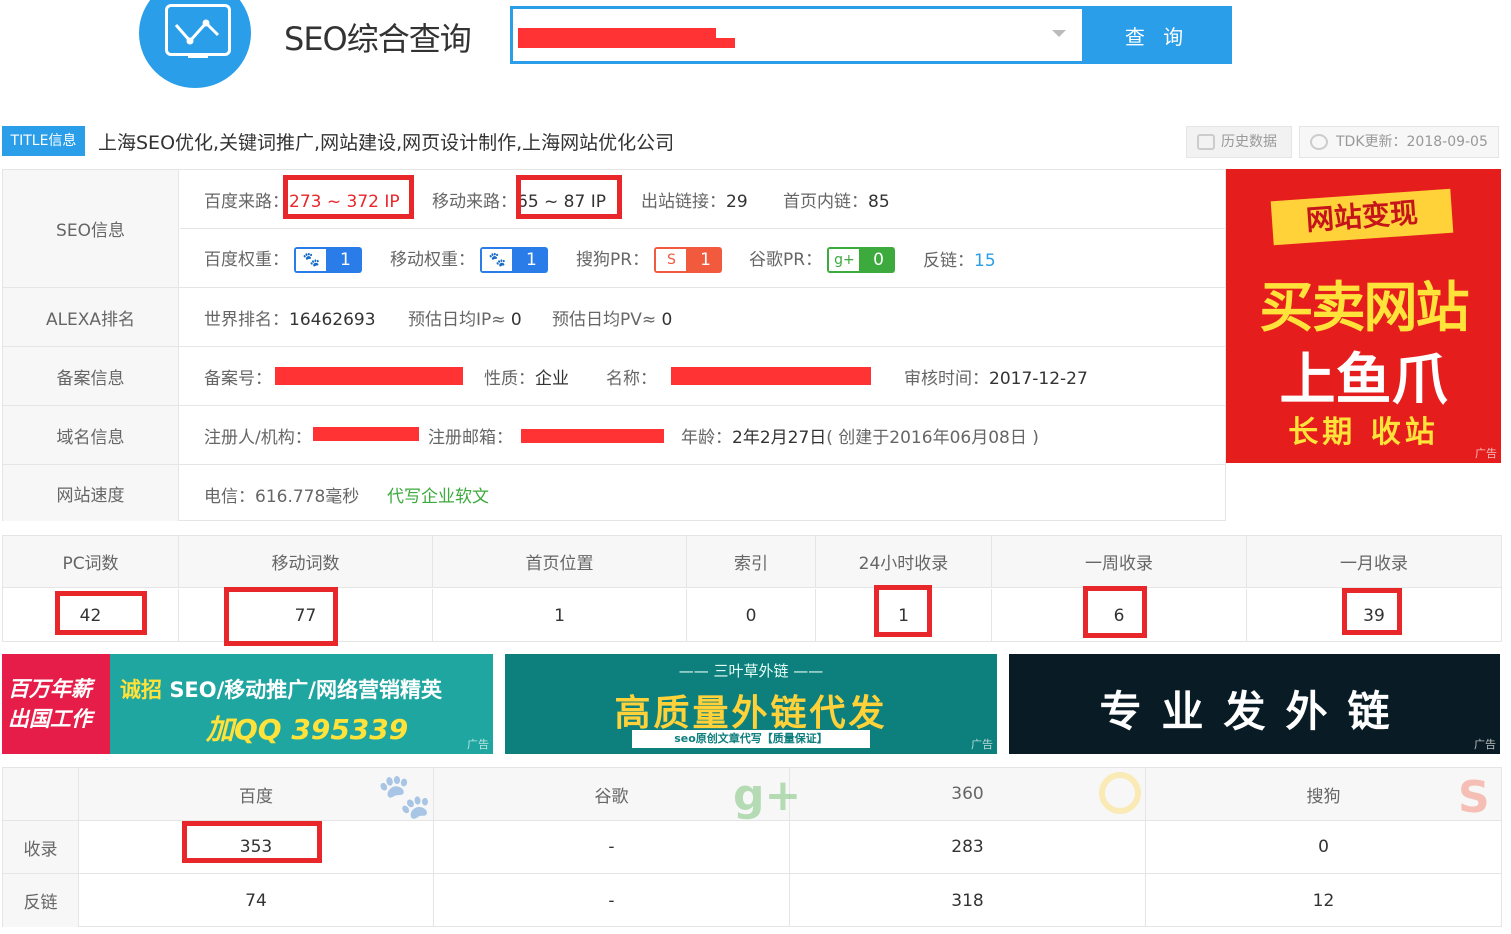 The height and width of the screenshot is (934, 1511). Describe the element at coordinates (552, 379) in the screenshot. I see `nature-value: 企业` at that location.